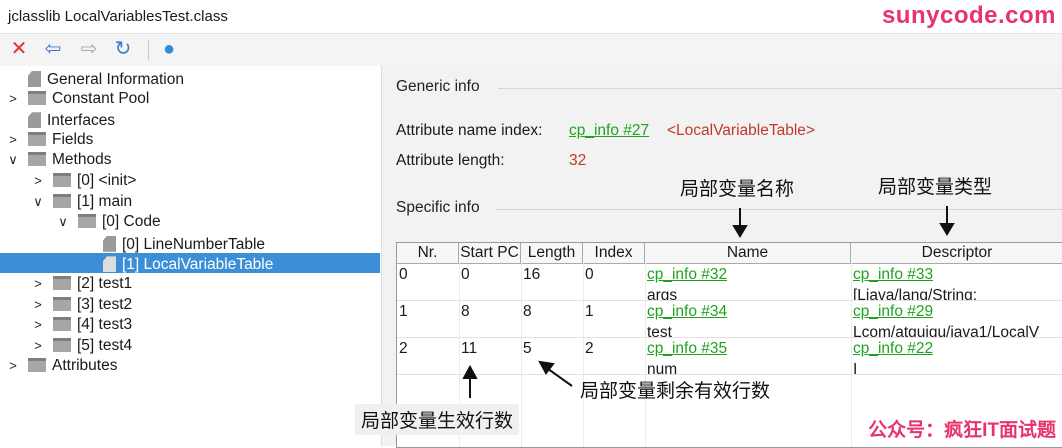  What do you see at coordinates (437, 419) in the screenshot?
I see `annotation-start: 局部变量生效行数` at bounding box center [437, 419].